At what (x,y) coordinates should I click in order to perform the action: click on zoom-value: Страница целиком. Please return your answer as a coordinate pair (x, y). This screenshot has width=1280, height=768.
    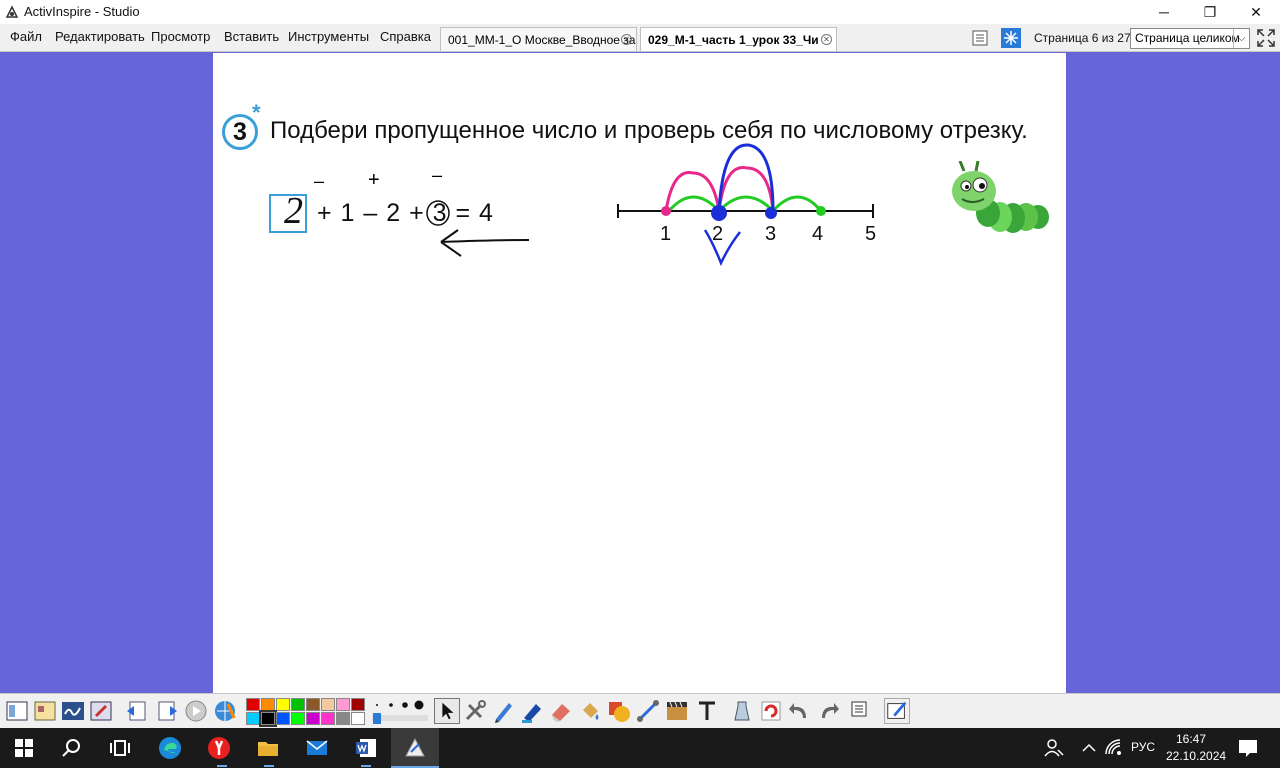
    Looking at the image, I should click on (1187, 38).